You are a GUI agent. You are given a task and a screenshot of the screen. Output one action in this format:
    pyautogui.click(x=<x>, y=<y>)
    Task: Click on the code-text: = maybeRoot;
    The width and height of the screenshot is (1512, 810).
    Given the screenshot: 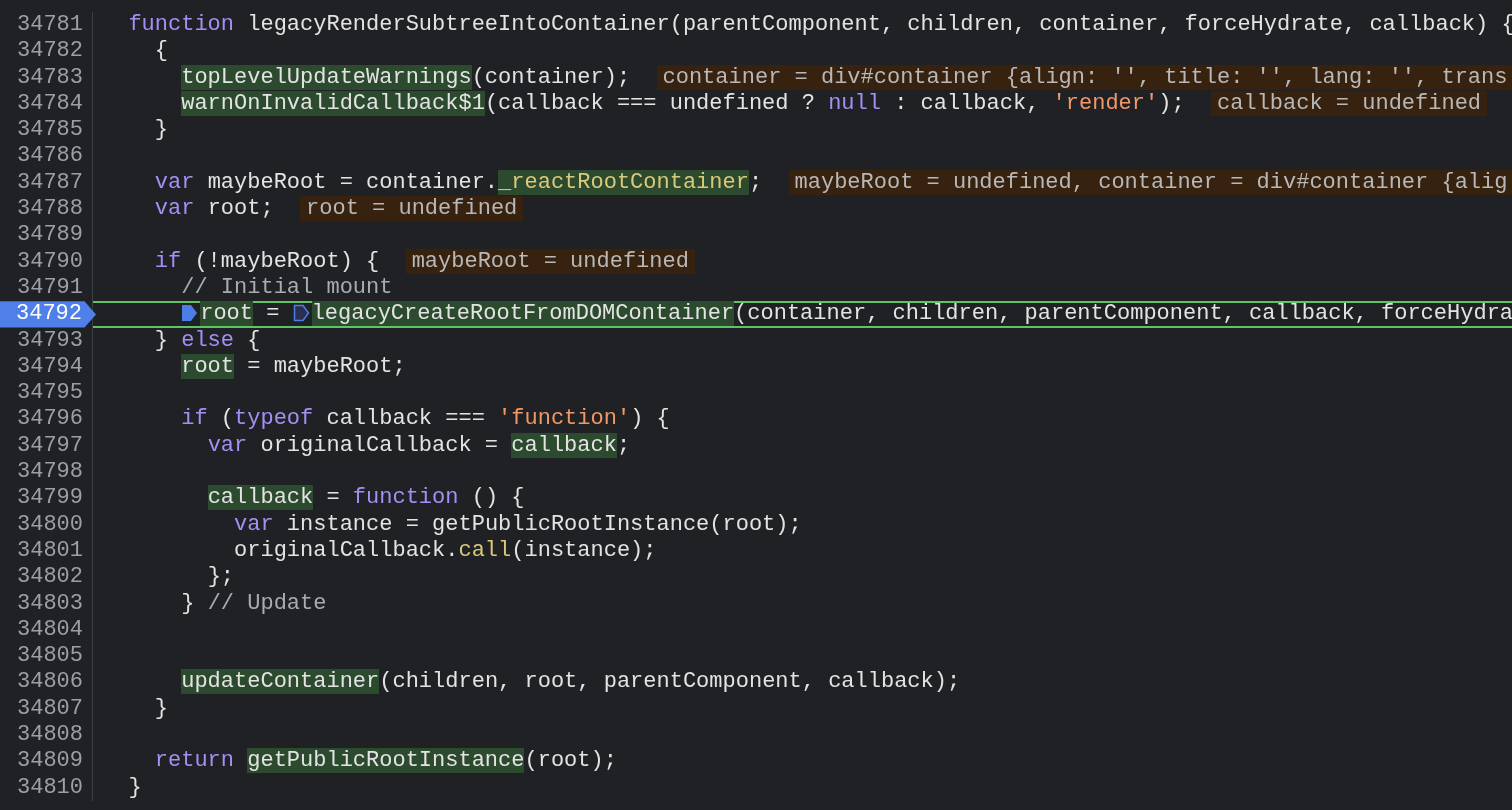 What is the action you would take?
    pyautogui.click(x=326, y=366)
    